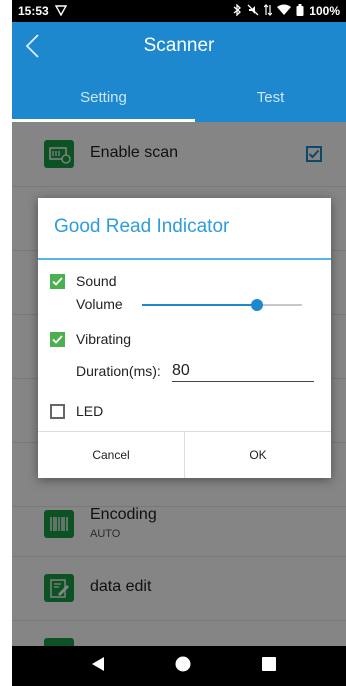 The image size is (346, 686). Describe the element at coordinates (99, 304) in the screenshot. I see `volume-label: Volume` at that location.